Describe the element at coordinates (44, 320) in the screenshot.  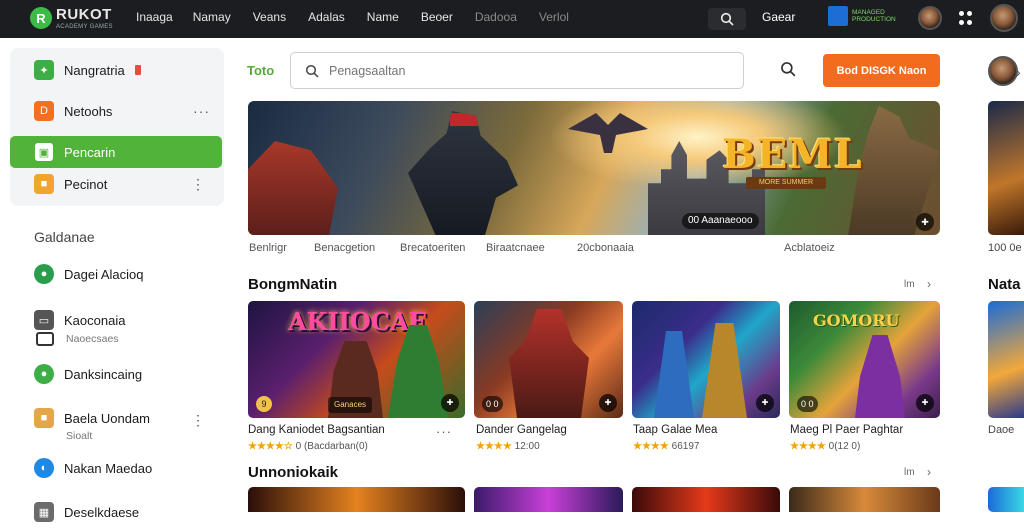
I see `monitor-icon: ▭` at that location.